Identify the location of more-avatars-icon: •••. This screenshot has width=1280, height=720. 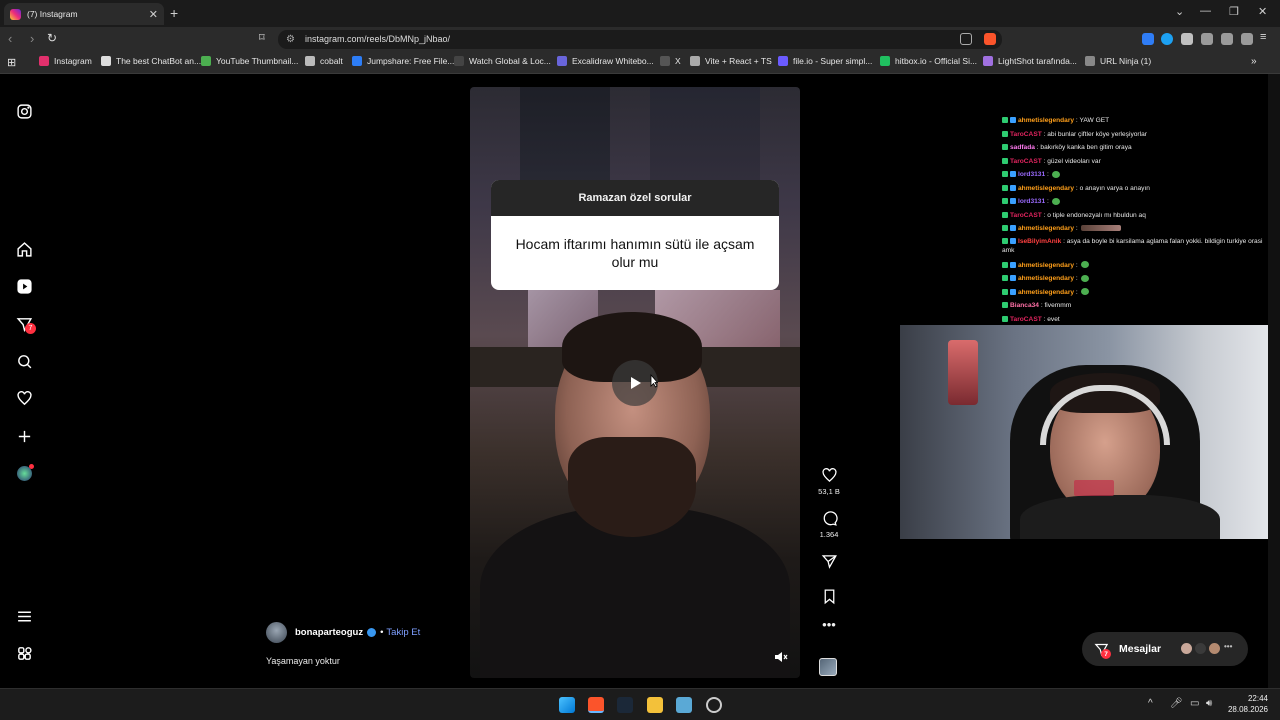
(1228, 646).